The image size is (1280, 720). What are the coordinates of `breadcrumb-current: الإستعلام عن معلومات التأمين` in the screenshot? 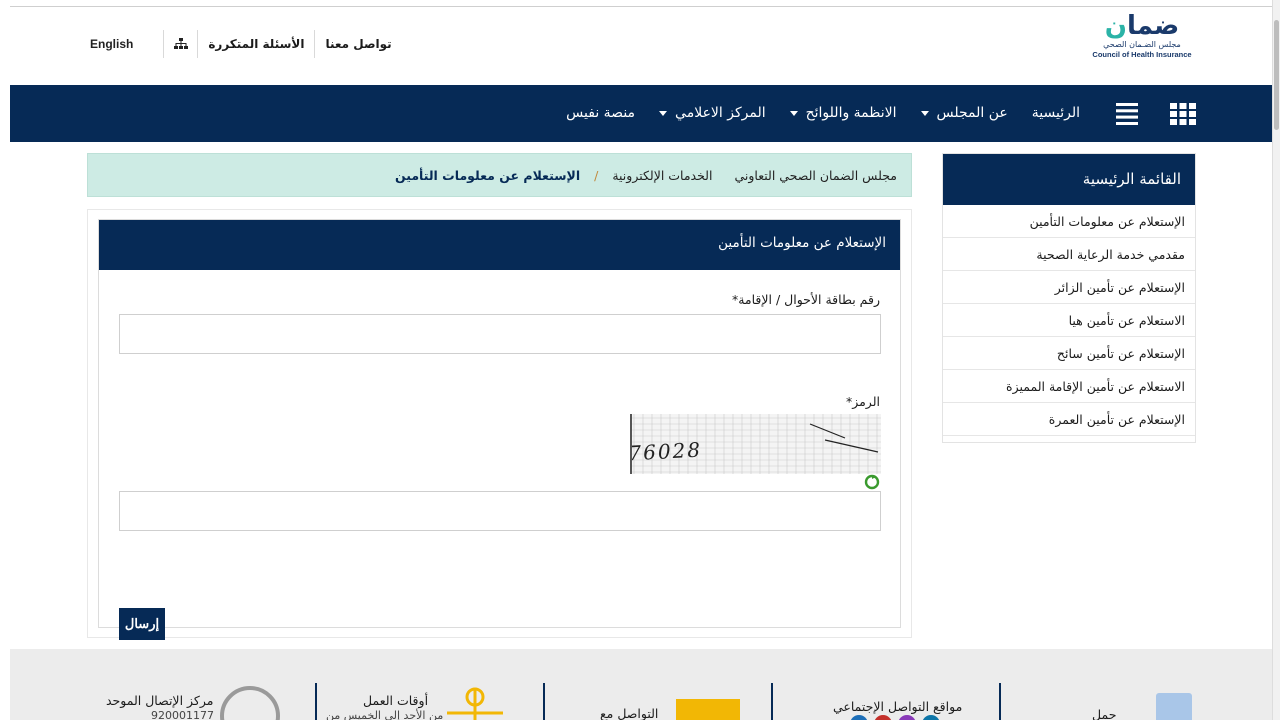 It's located at (487, 175).